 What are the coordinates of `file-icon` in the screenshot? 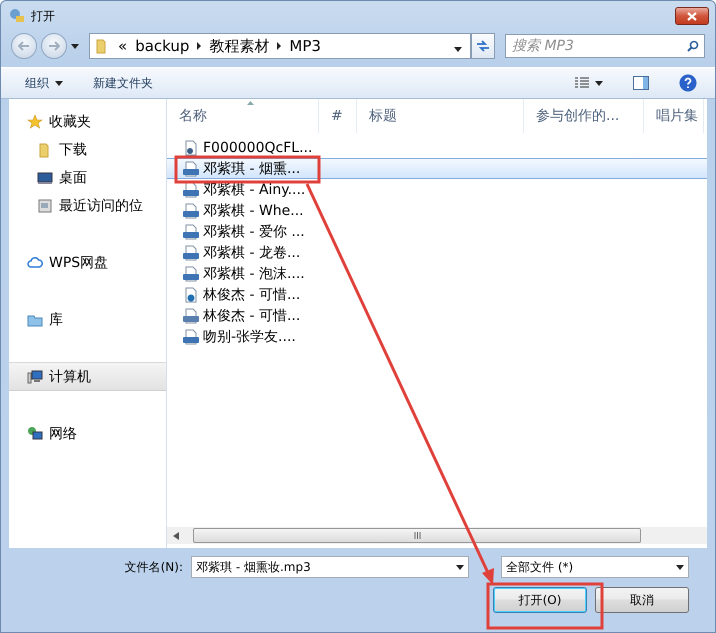 It's located at (191, 148).